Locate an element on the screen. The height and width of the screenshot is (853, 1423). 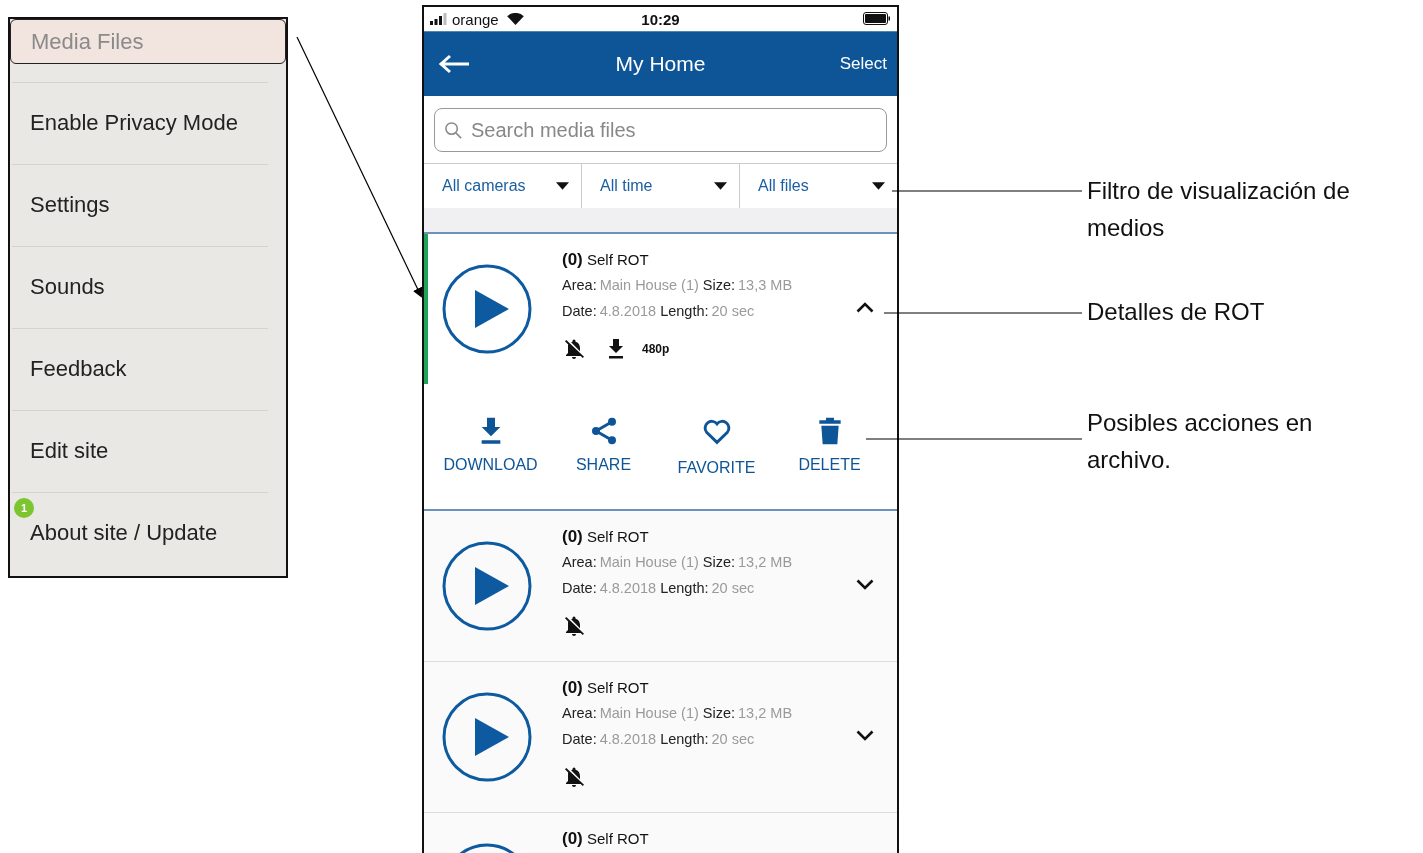
delete-button: DELETE is located at coordinates (829, 445).